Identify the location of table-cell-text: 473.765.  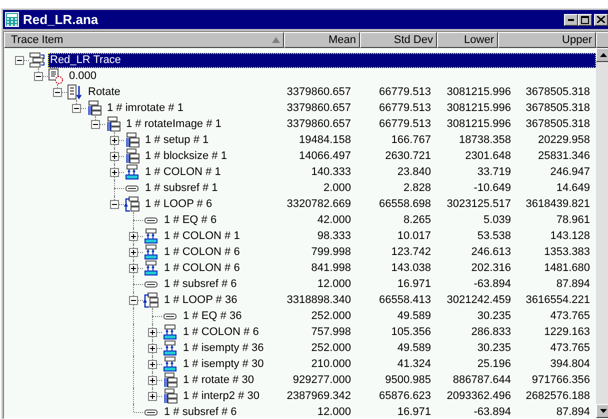
(569, 348).